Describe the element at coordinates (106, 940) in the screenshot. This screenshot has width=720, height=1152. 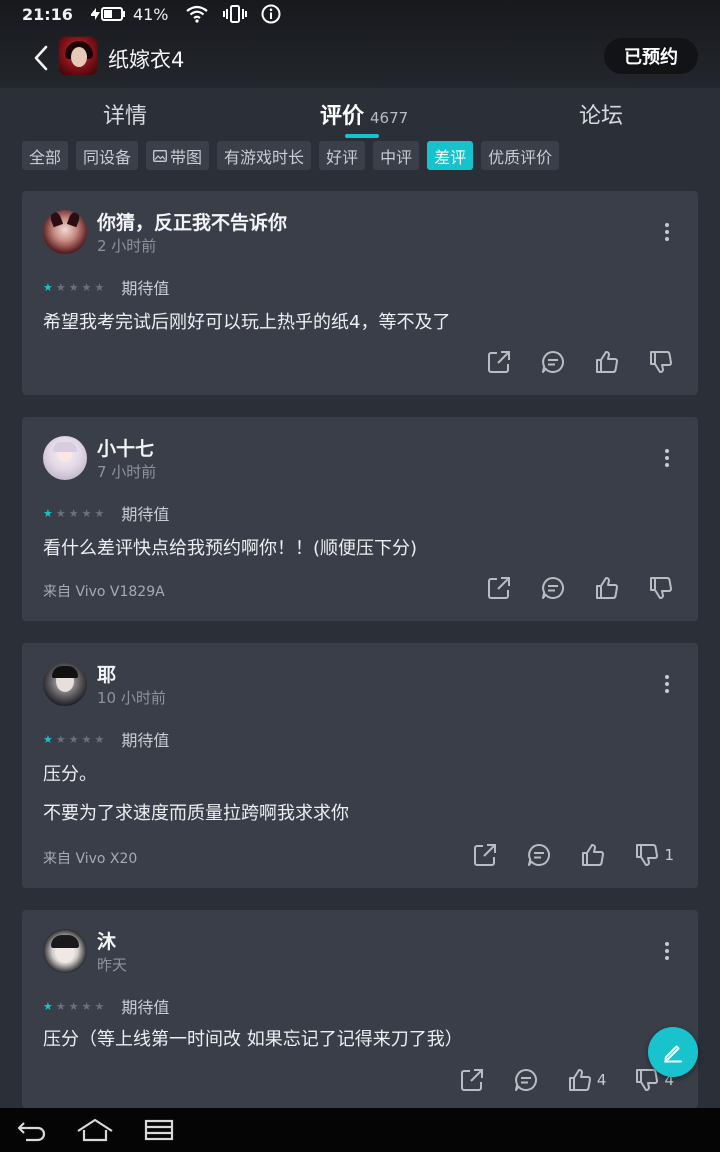
I see `user-name: 沐` at that location.